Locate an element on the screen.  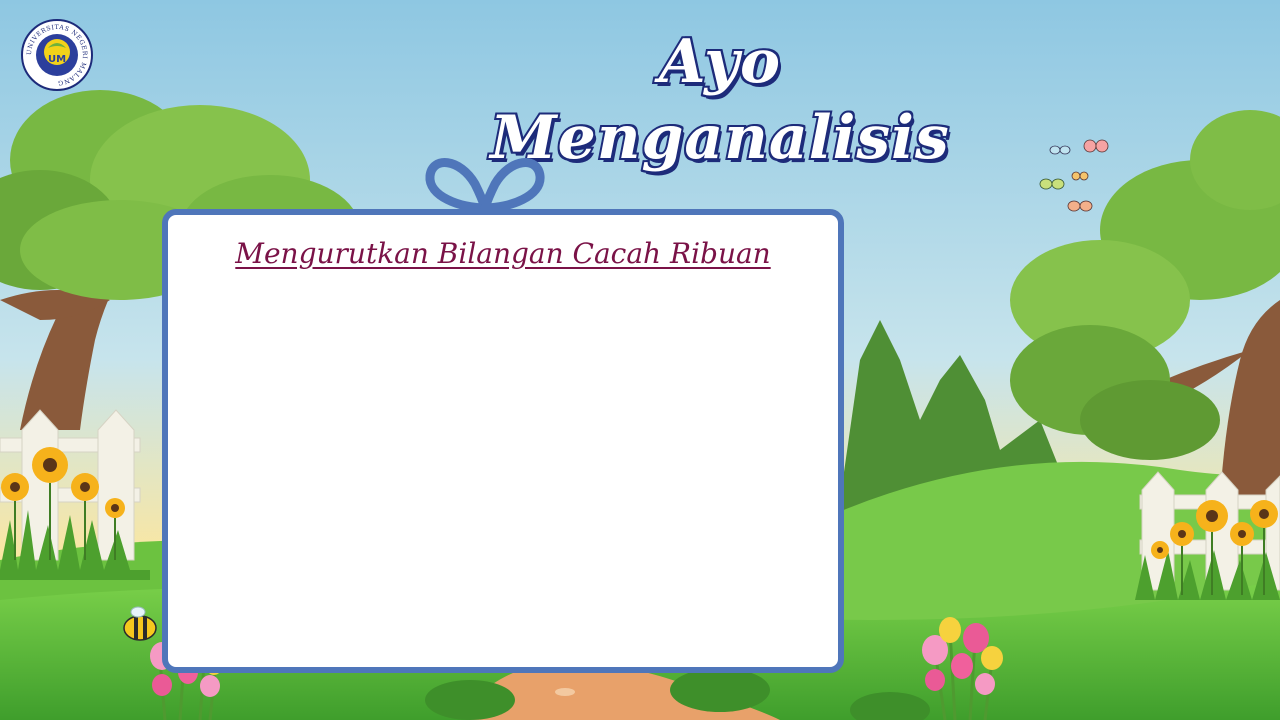
university-logo: UM UNIVERSITAS NEGERI MALANG is located at coordinates (57, 55).